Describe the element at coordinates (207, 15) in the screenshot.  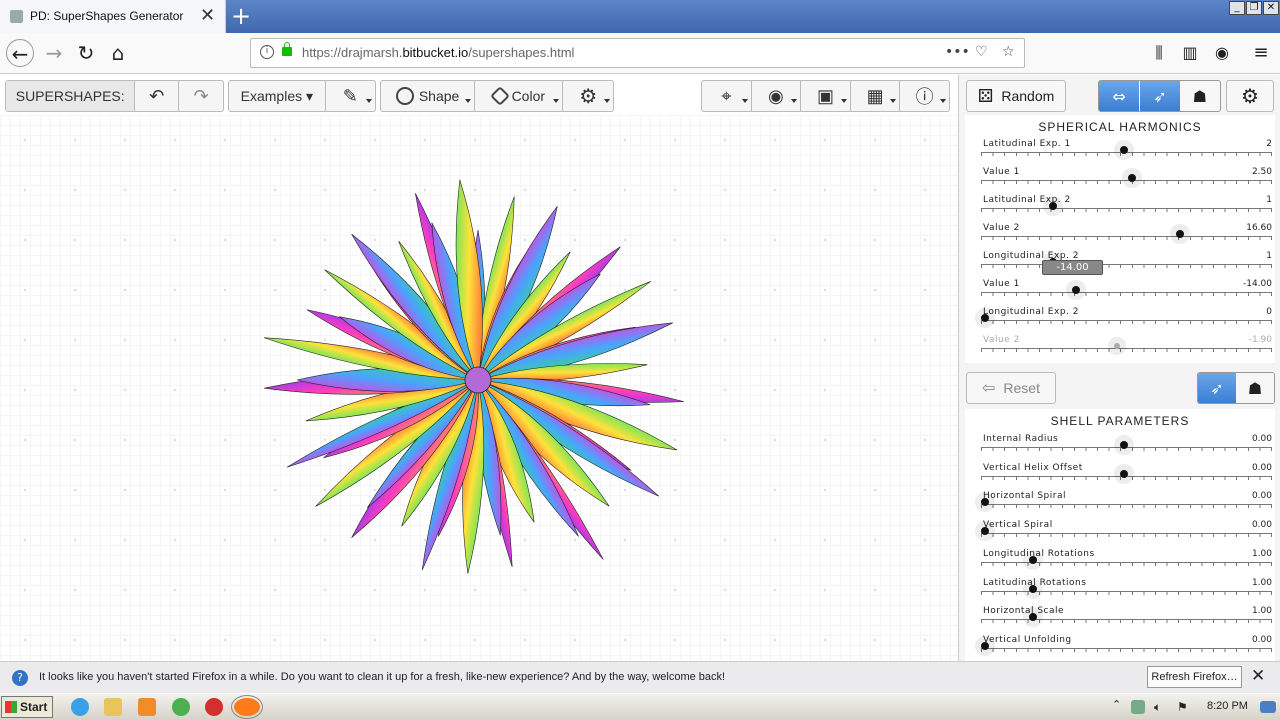
I see `close-tab-icon: ✕` at that location.